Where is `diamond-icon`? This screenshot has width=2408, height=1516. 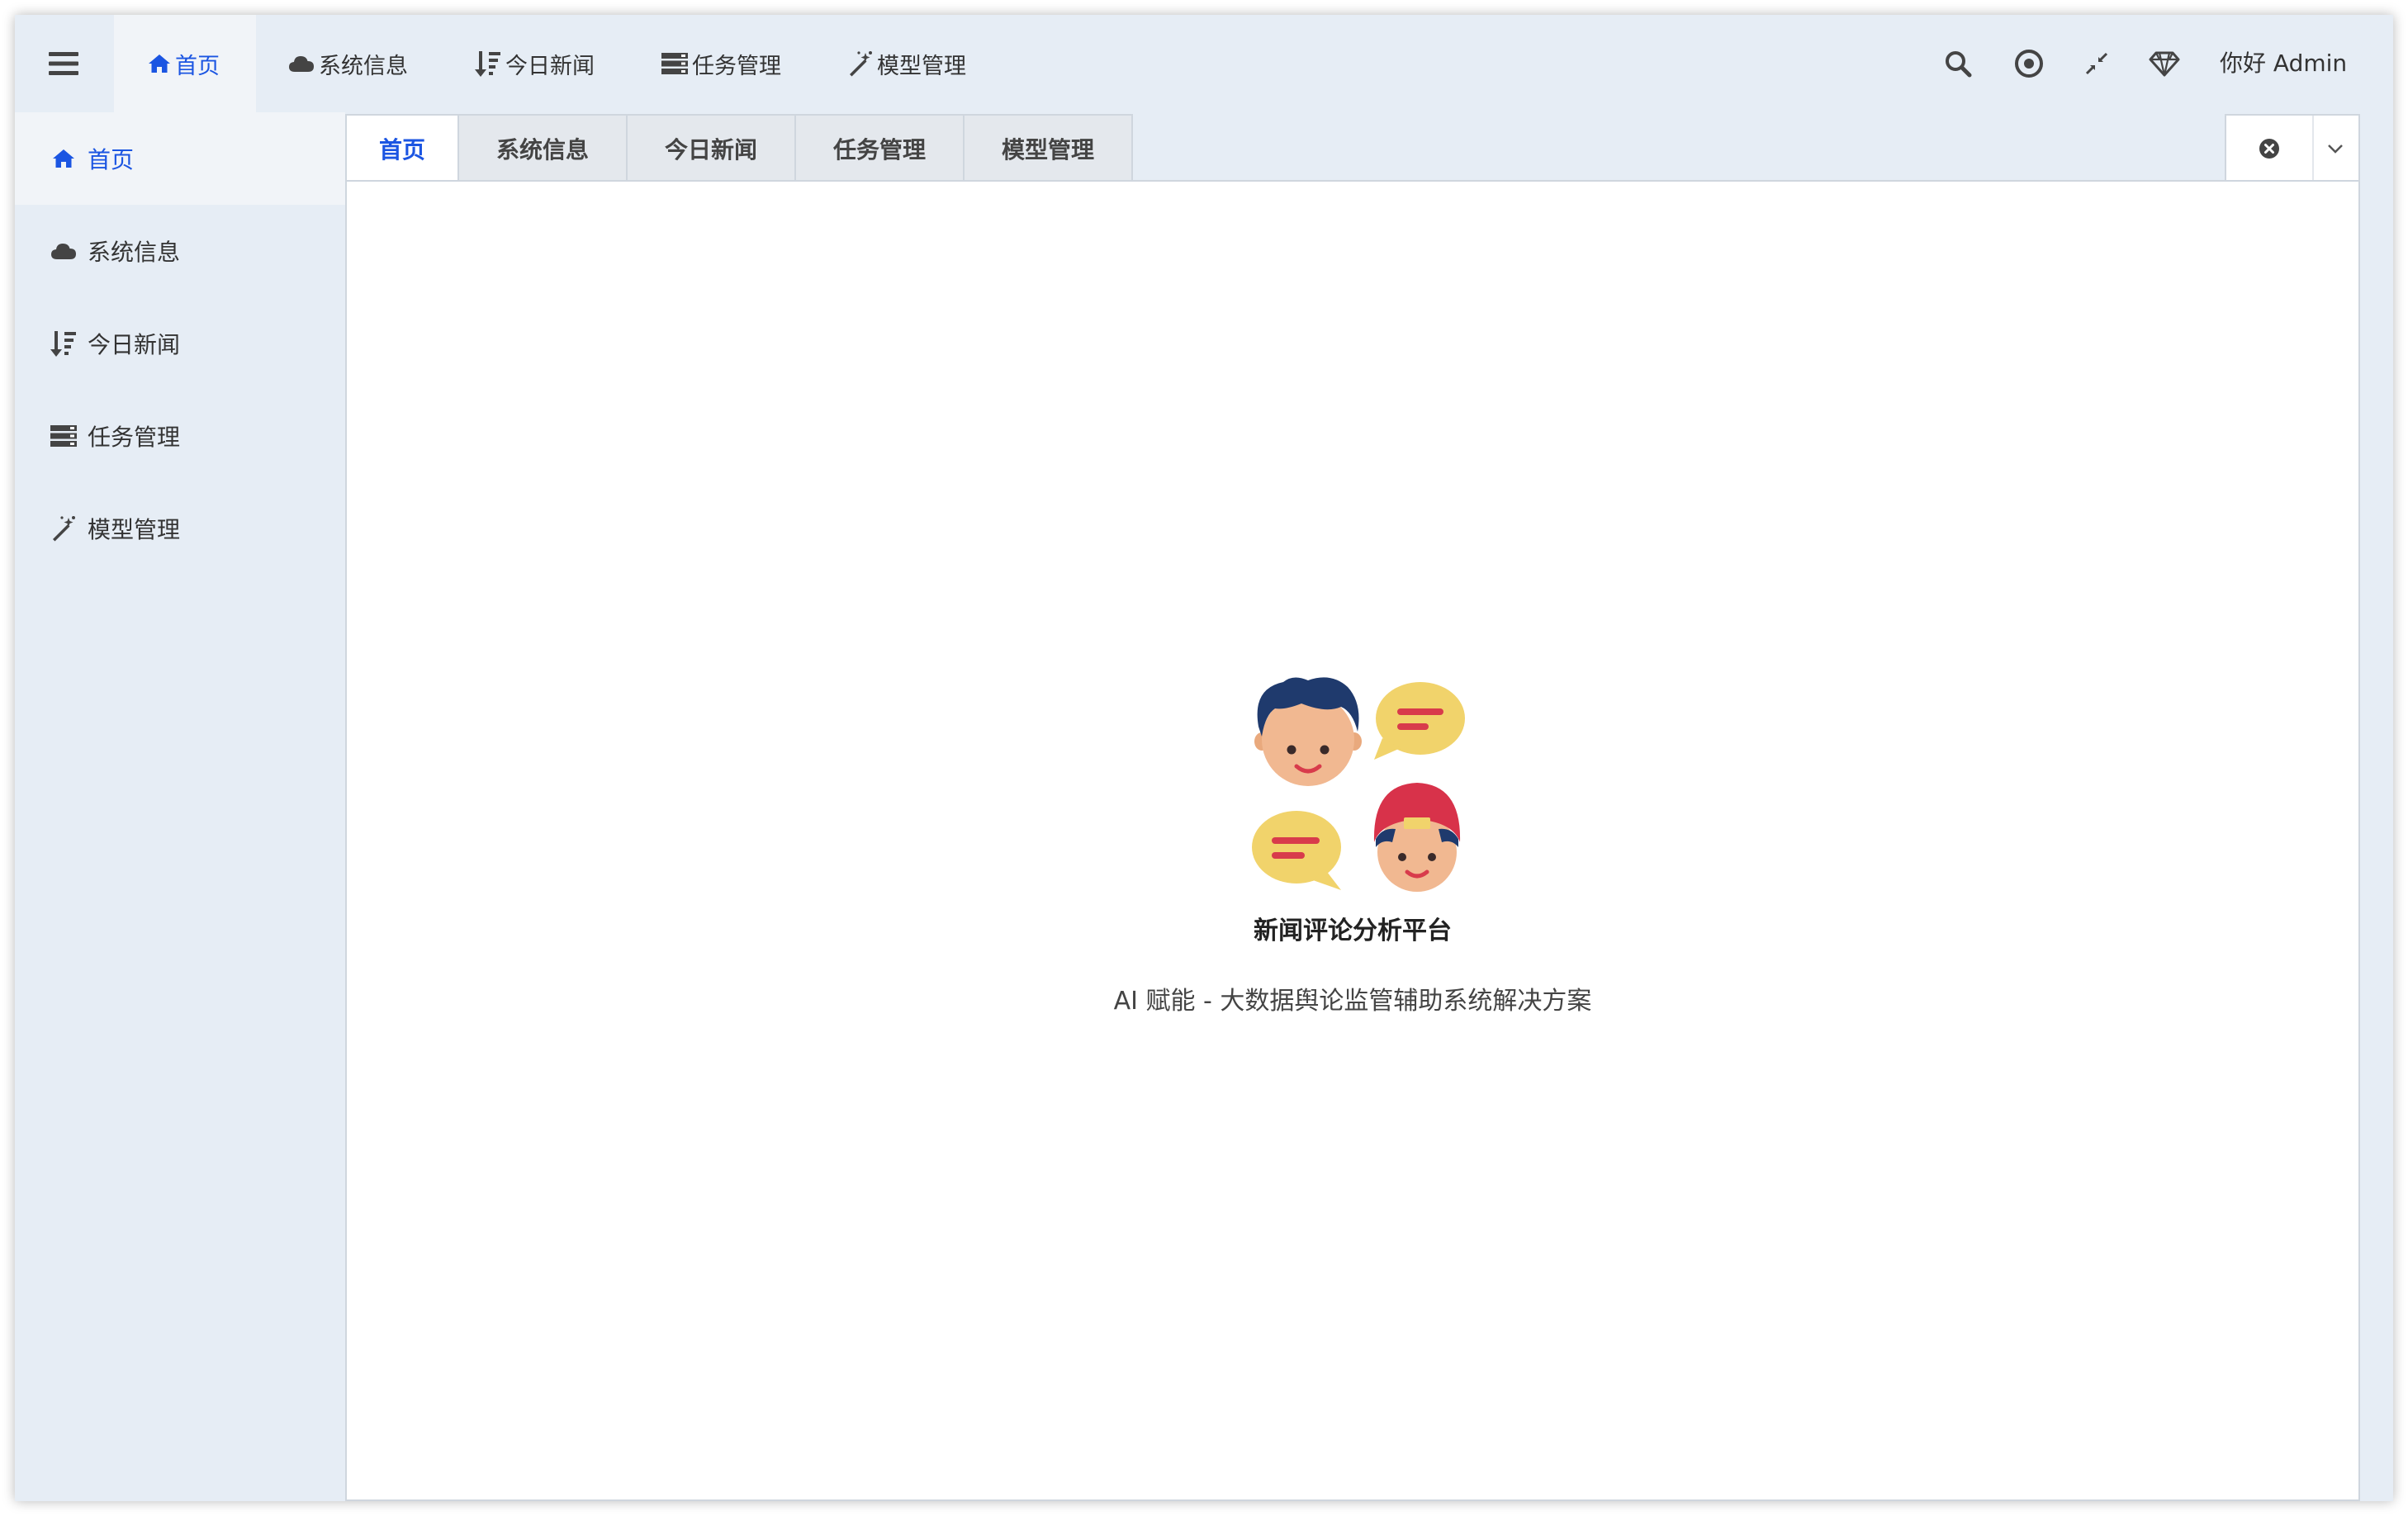
diamond-icon is located at coordinates (2164, 64).